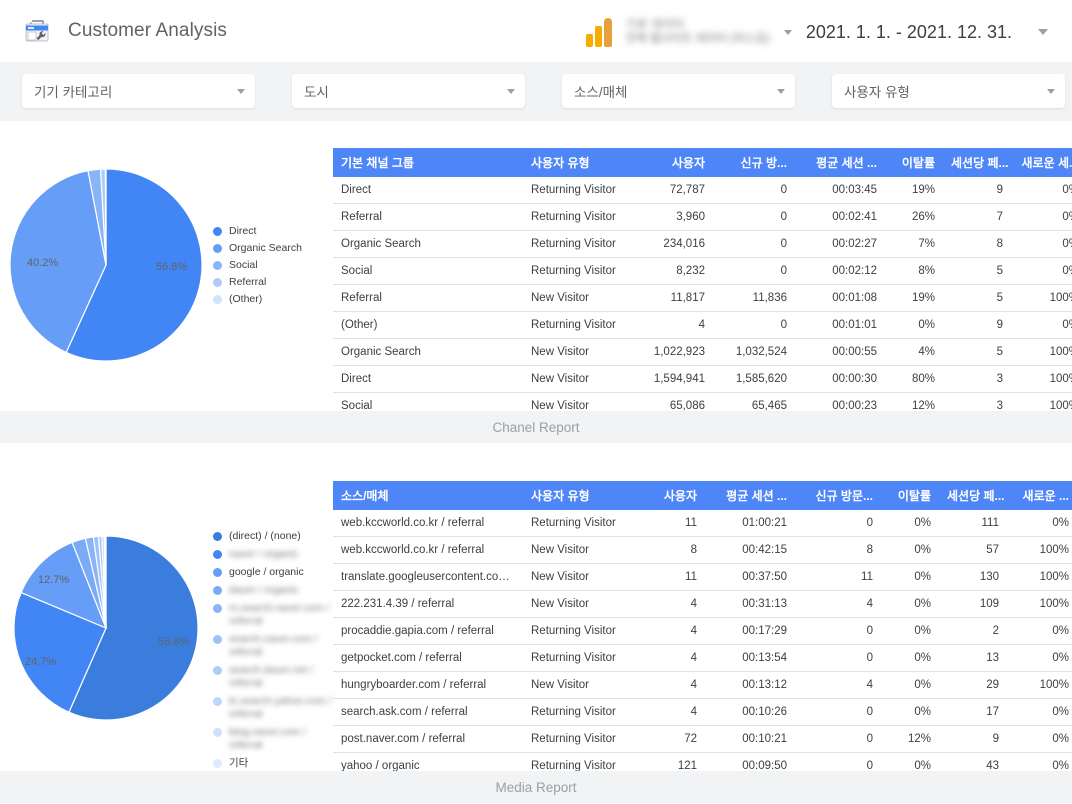 The image size is (1072, 804). Describe the element at coordinates (536, 91) in the screenshot. I see `filter-bar: 기기 카테고리 도시 소스/매체 사용자 유형` at that location.